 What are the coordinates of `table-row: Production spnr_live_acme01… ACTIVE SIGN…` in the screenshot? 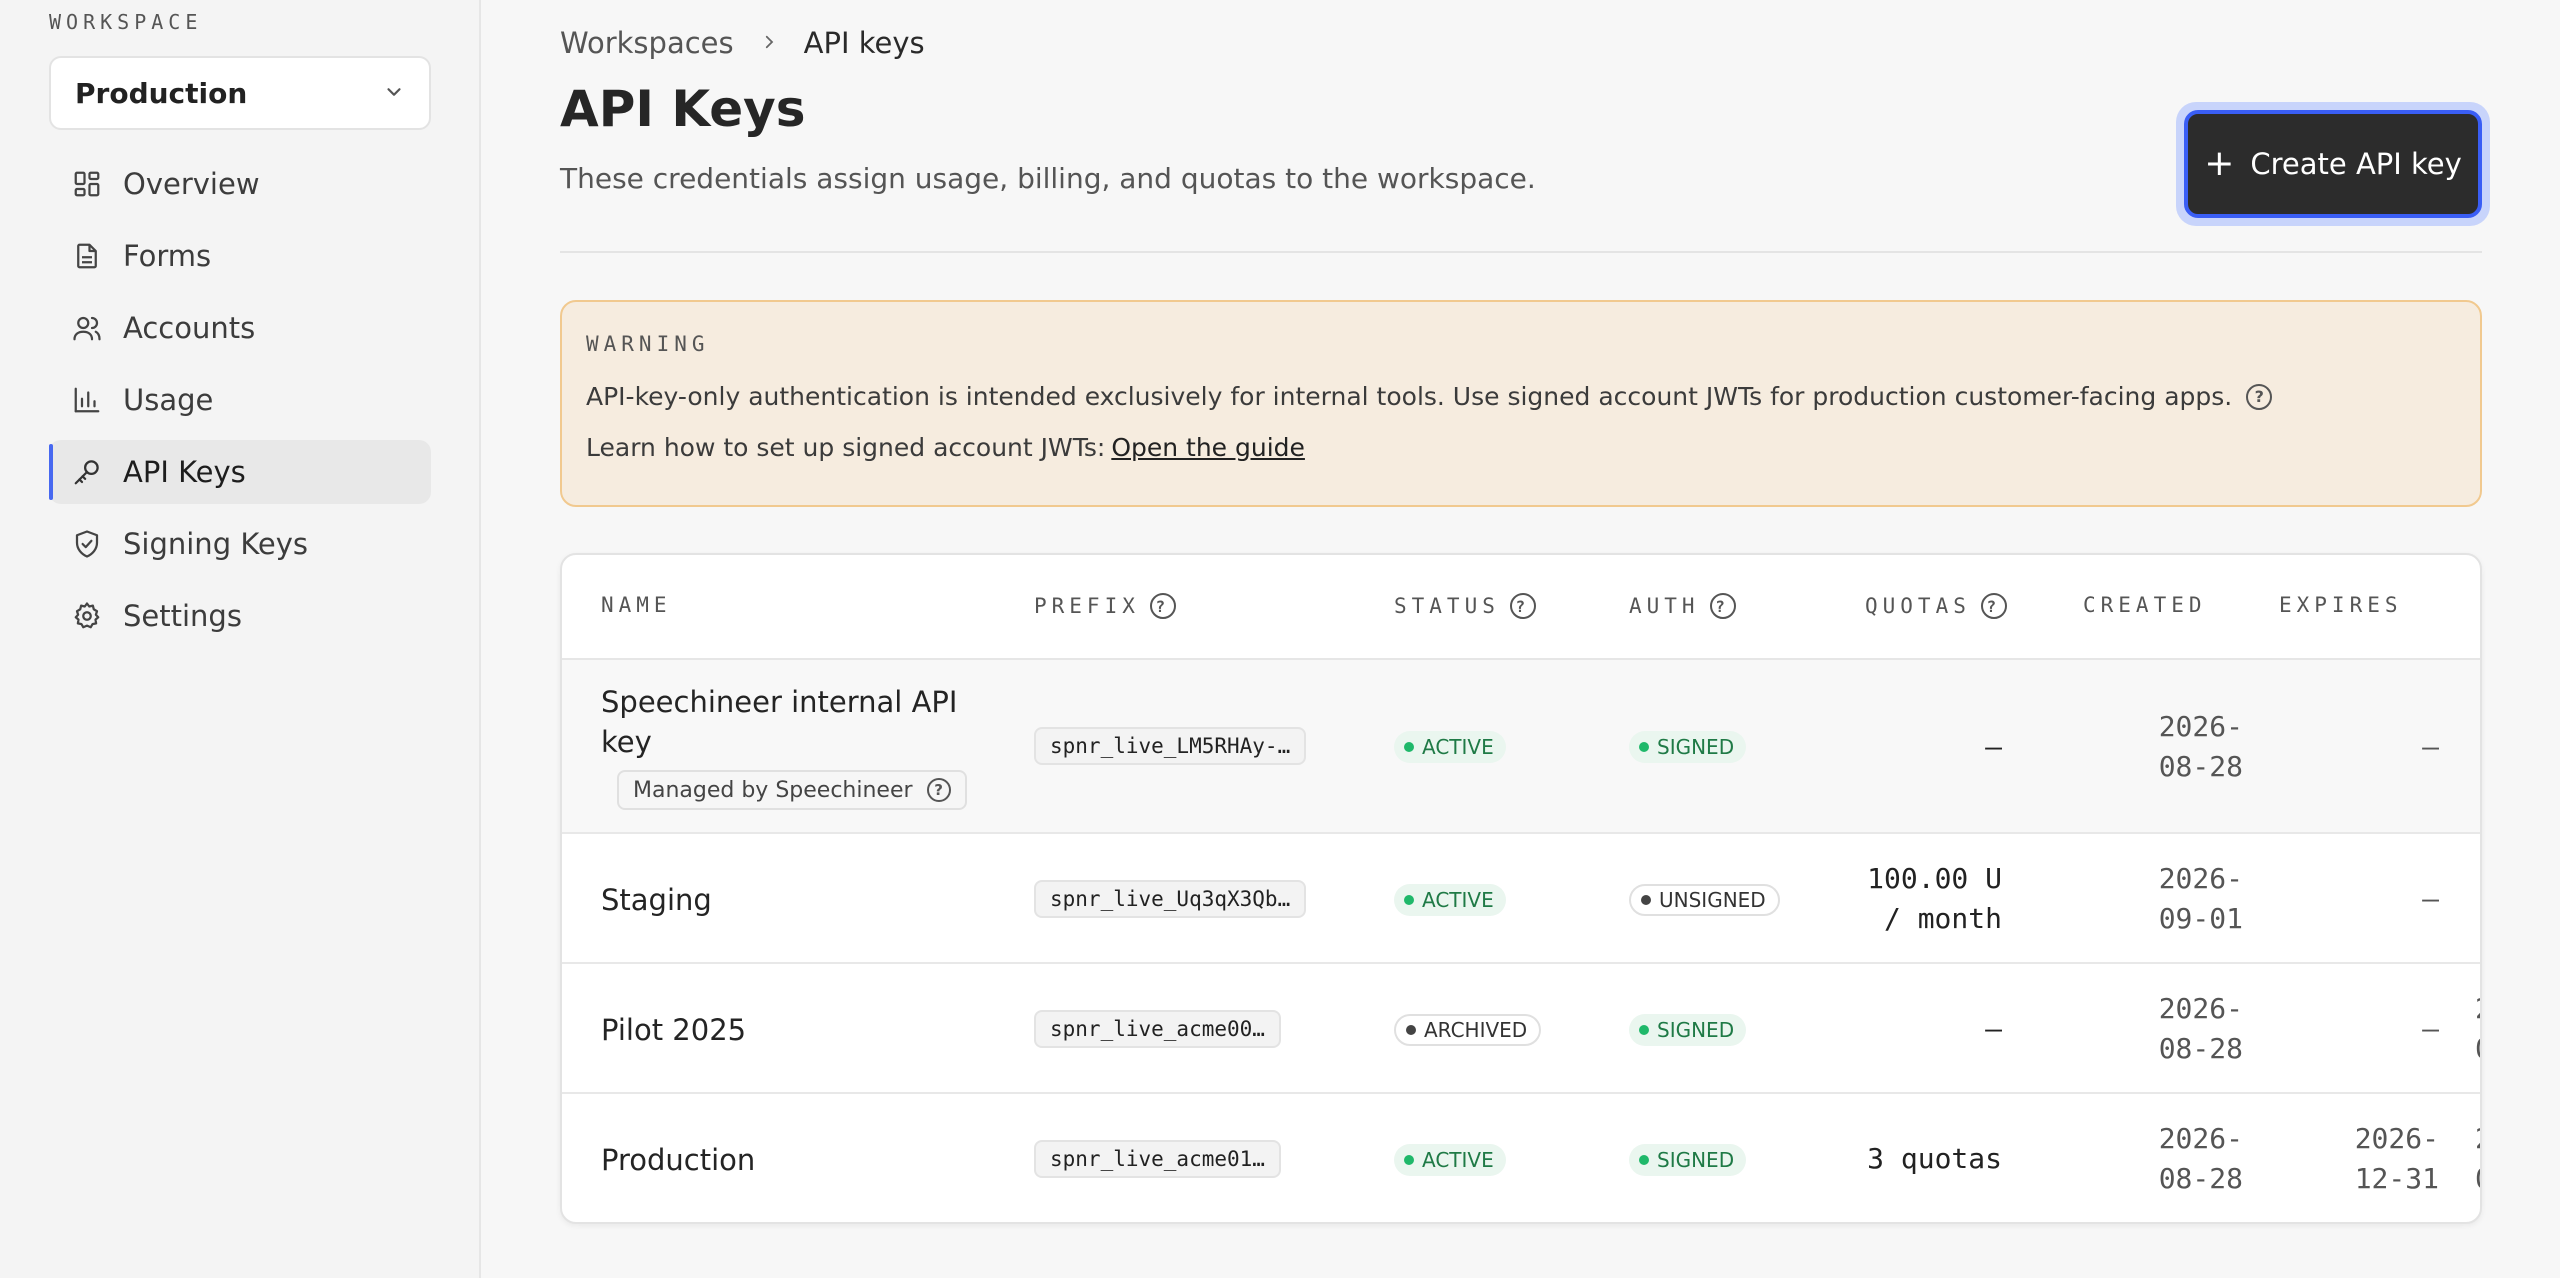 It's located at (1521, 1158).